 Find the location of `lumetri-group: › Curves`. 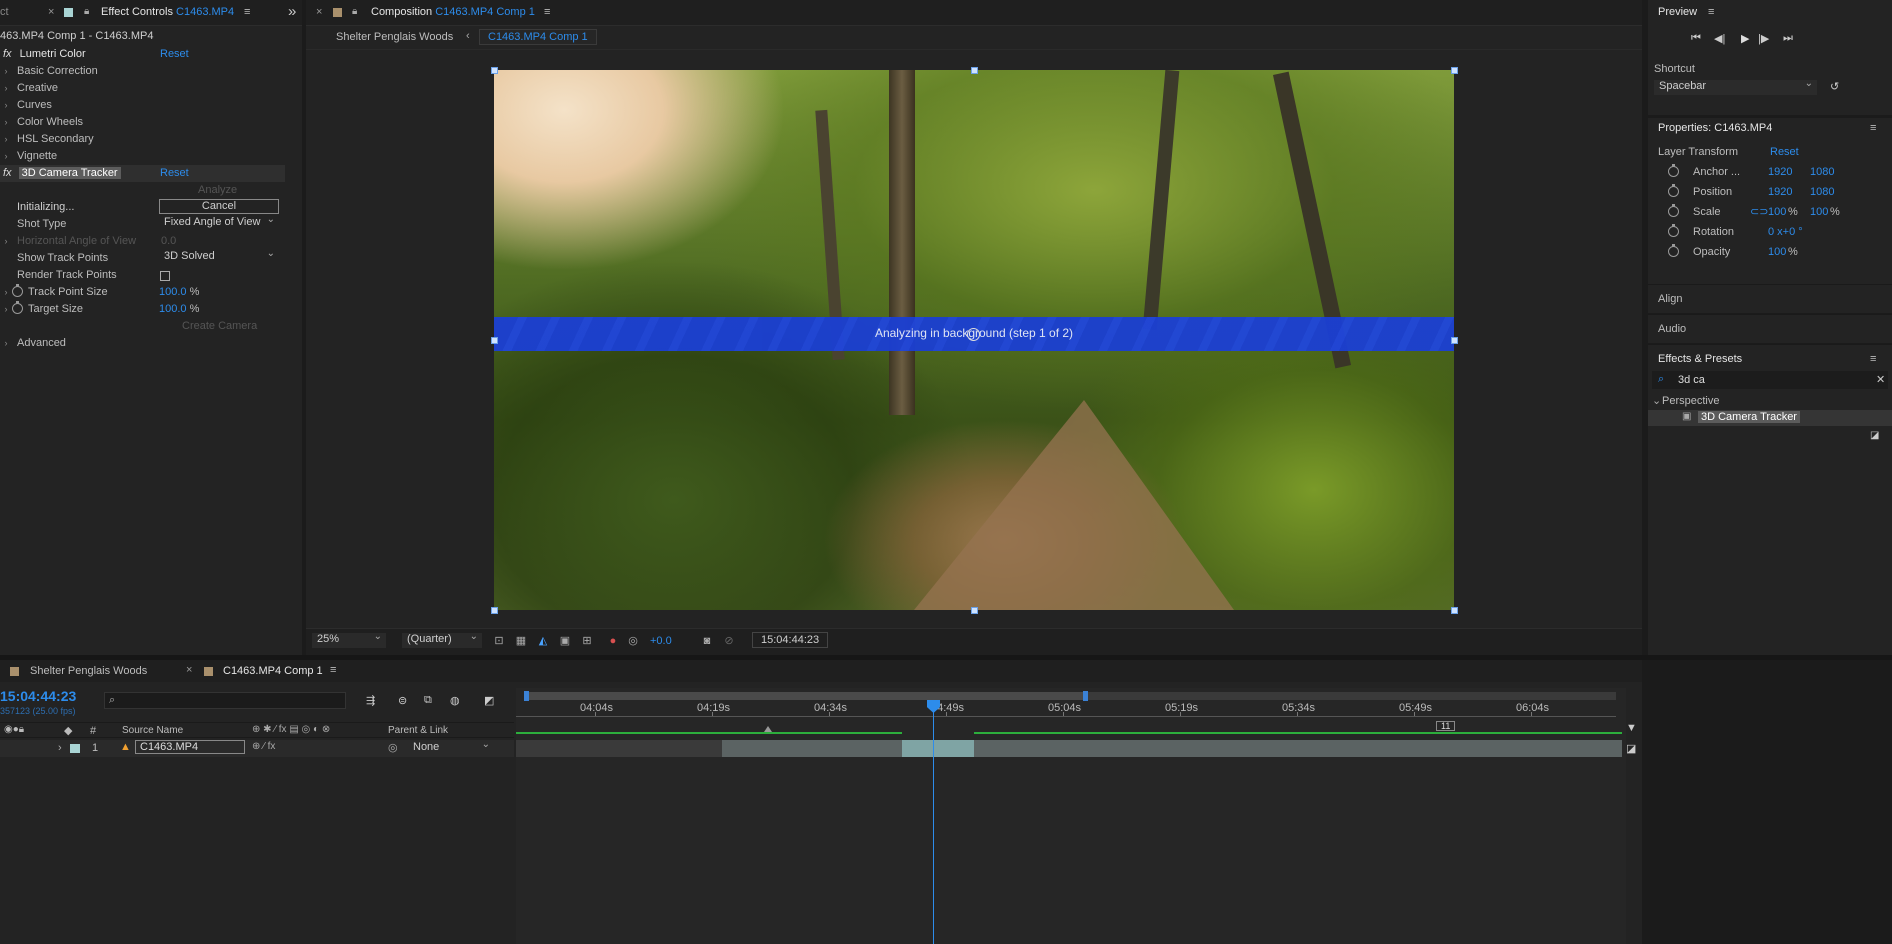

lumetri-group: › Curves is located at coordinates (142, 105).